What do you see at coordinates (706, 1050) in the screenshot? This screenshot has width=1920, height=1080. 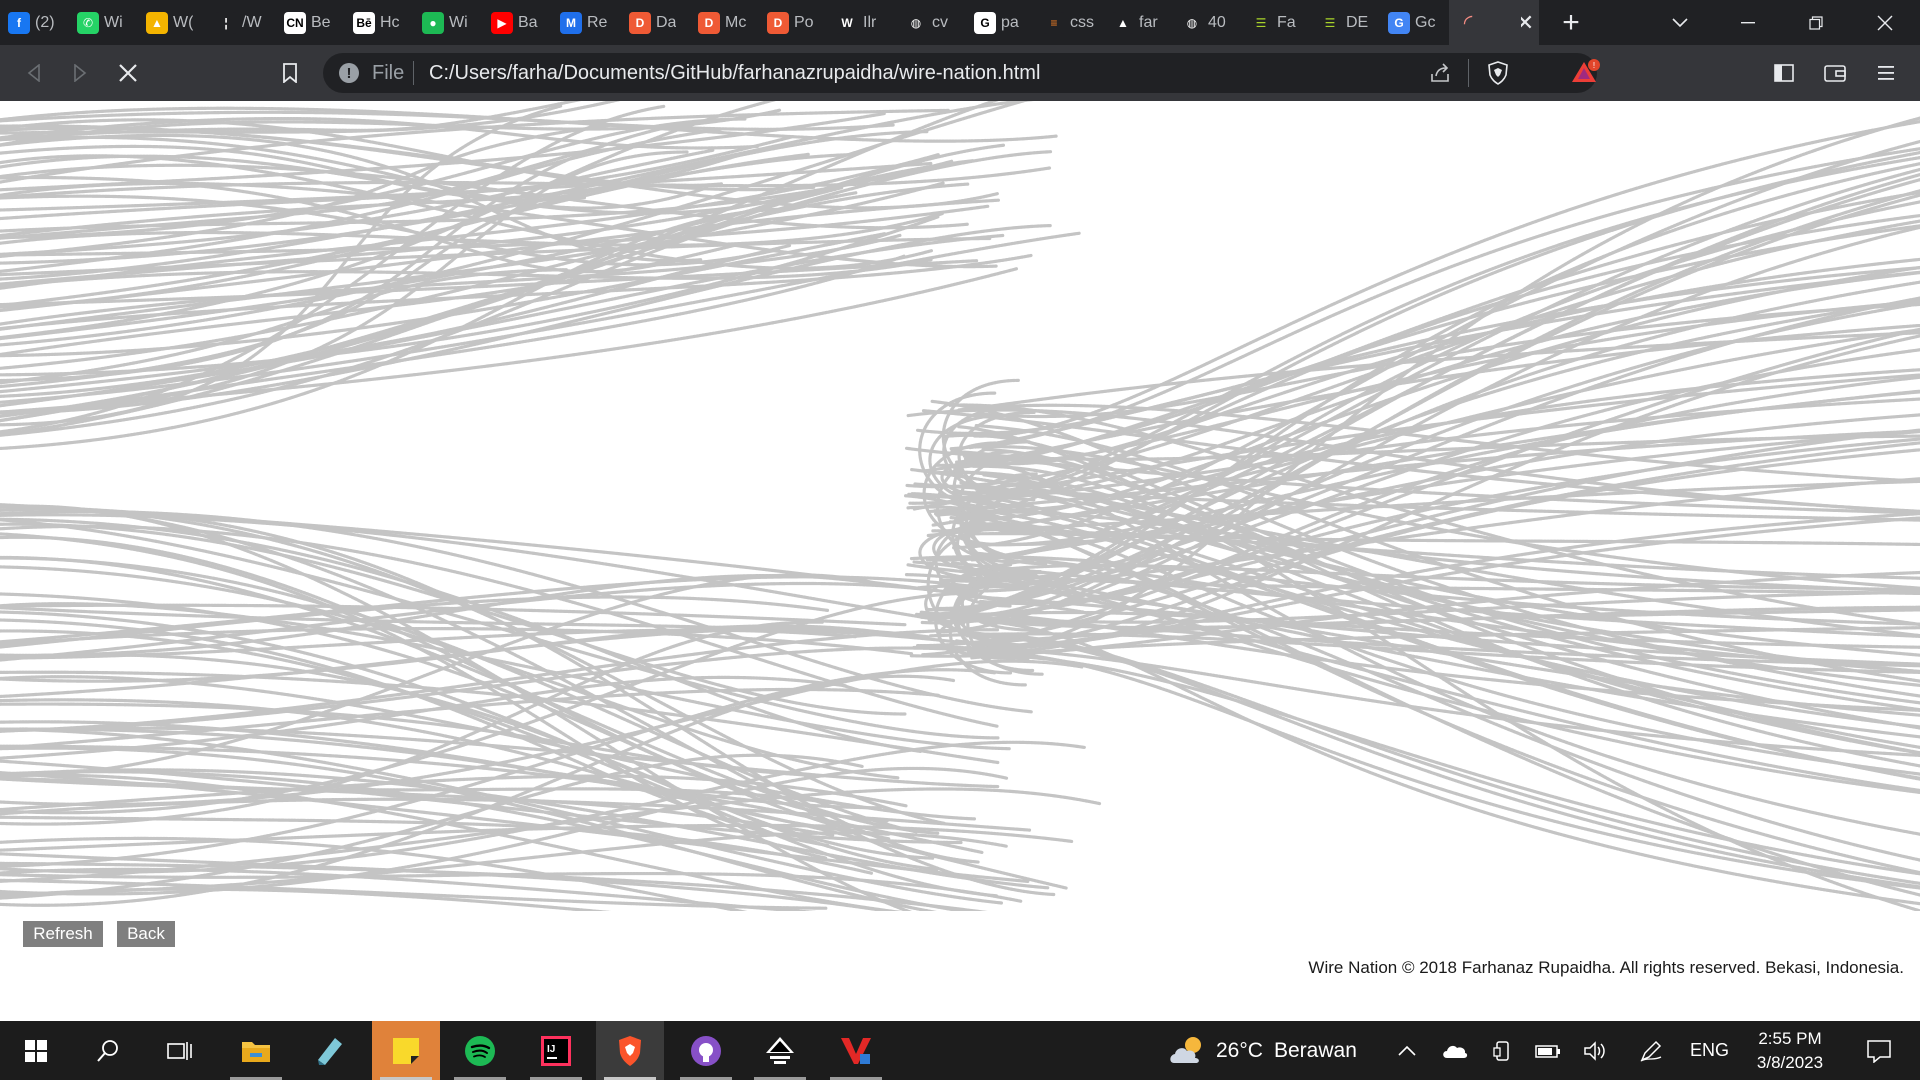 I see `github-desktop-icon` at bounding box center [706, 1050].